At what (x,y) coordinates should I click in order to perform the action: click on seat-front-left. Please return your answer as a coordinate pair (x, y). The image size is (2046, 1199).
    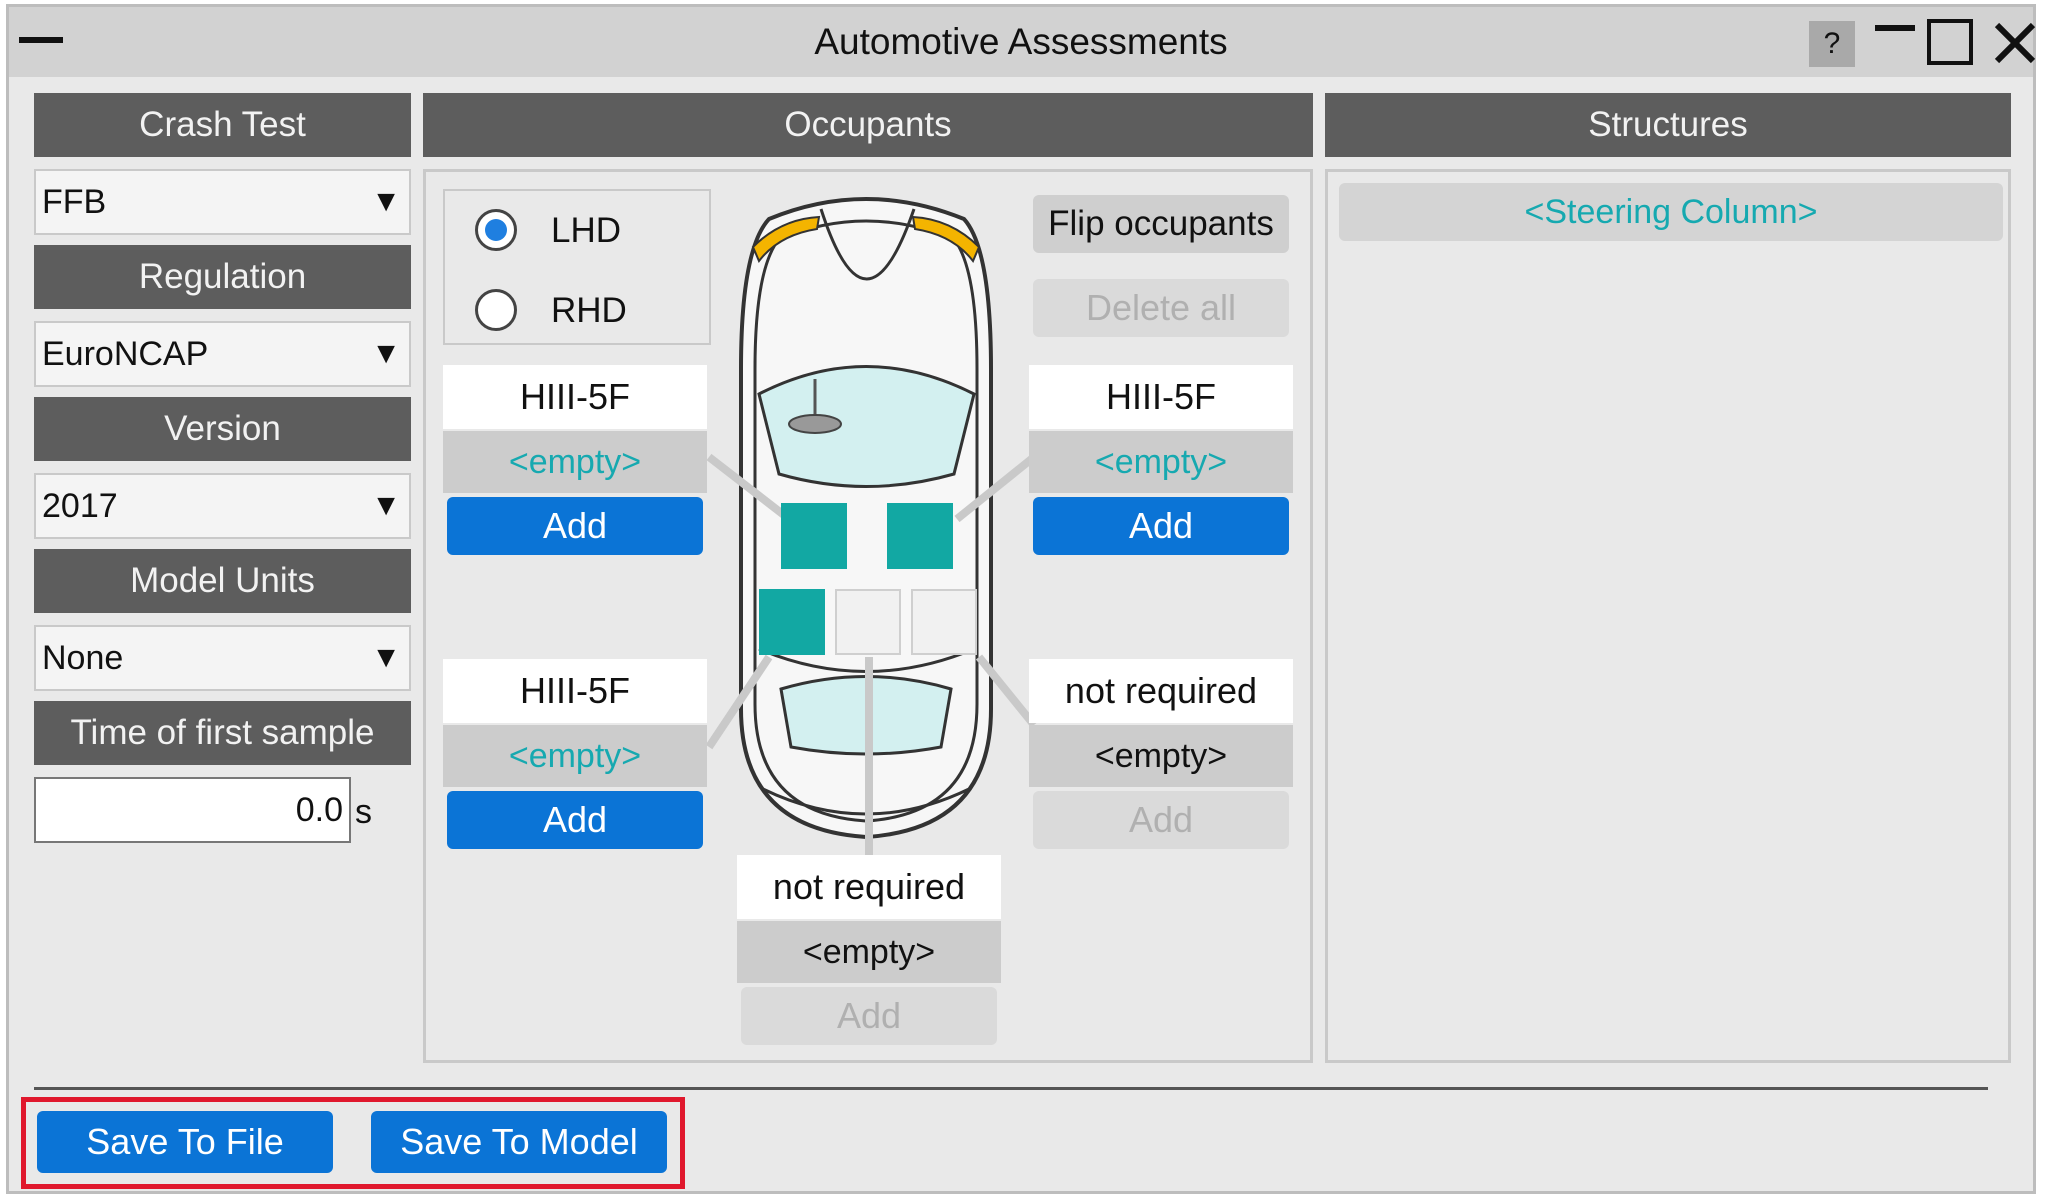
    Looking at the image, I should click on (814, 536).